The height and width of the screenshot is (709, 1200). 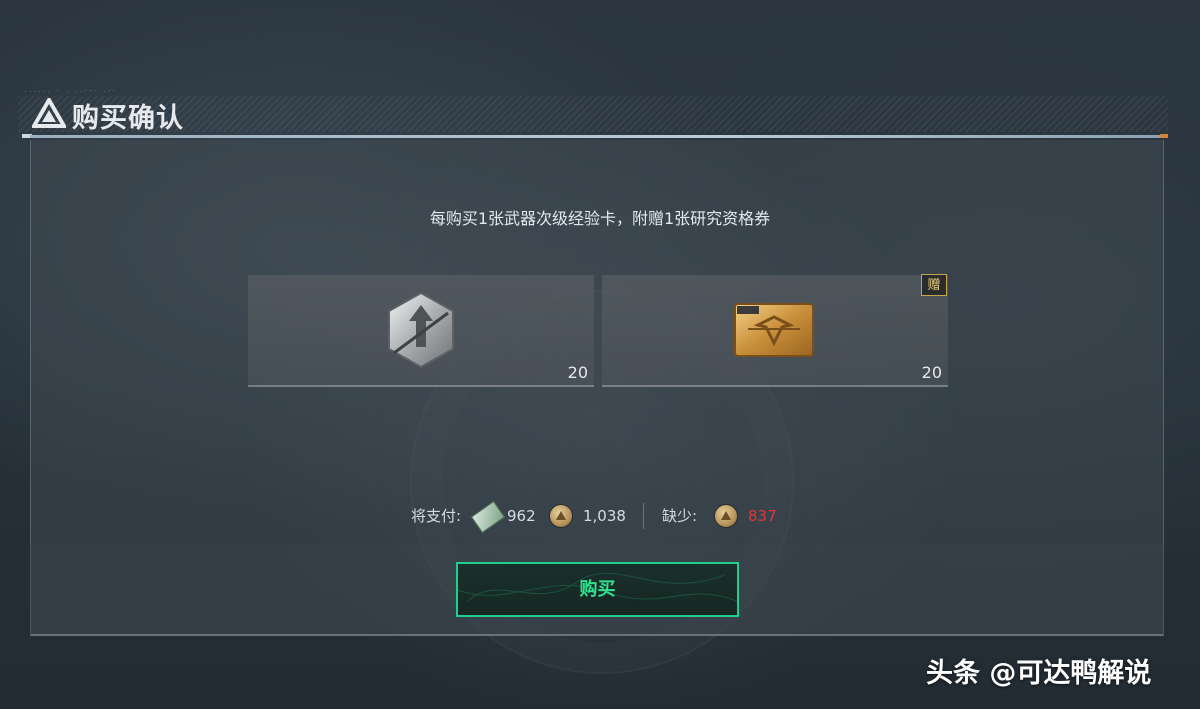 What do you see at coordinates (70, 90) in the screenshot?
I see `header-code-text: ...... - . ..--- .--` at bounding box center [70, 90].